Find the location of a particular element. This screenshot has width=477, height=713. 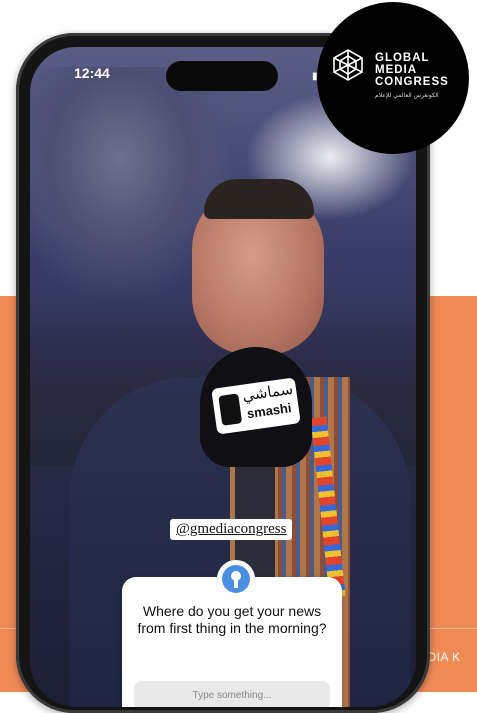

mention-sticker: @gmediacongress is located at coordinates (231, 529).